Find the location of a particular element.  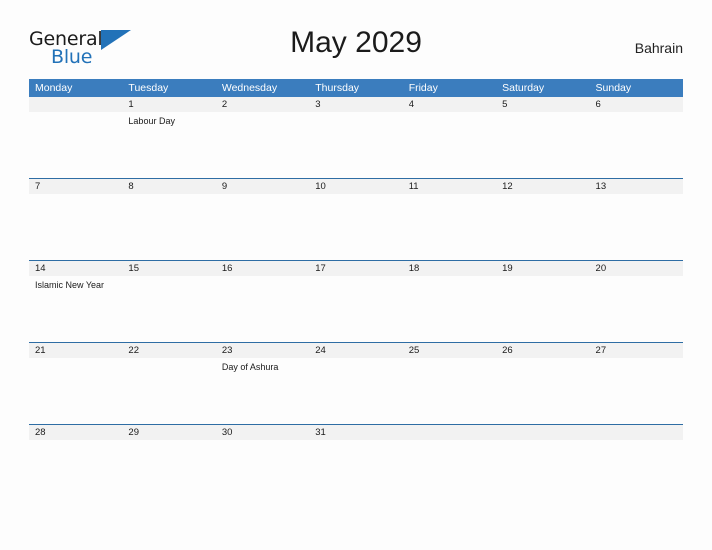

day-number: 18 is located at coordinates (449, 268).